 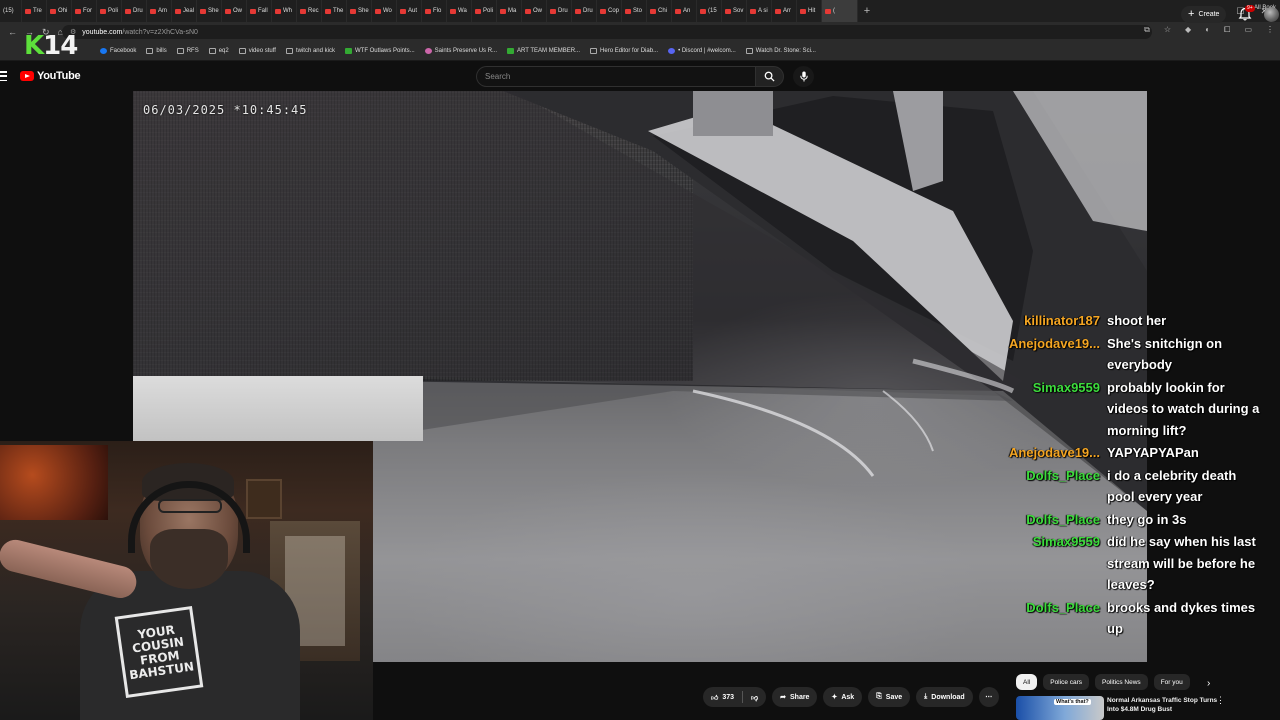 I want to click on site-favicon-icon, so click(x=672, y=51).